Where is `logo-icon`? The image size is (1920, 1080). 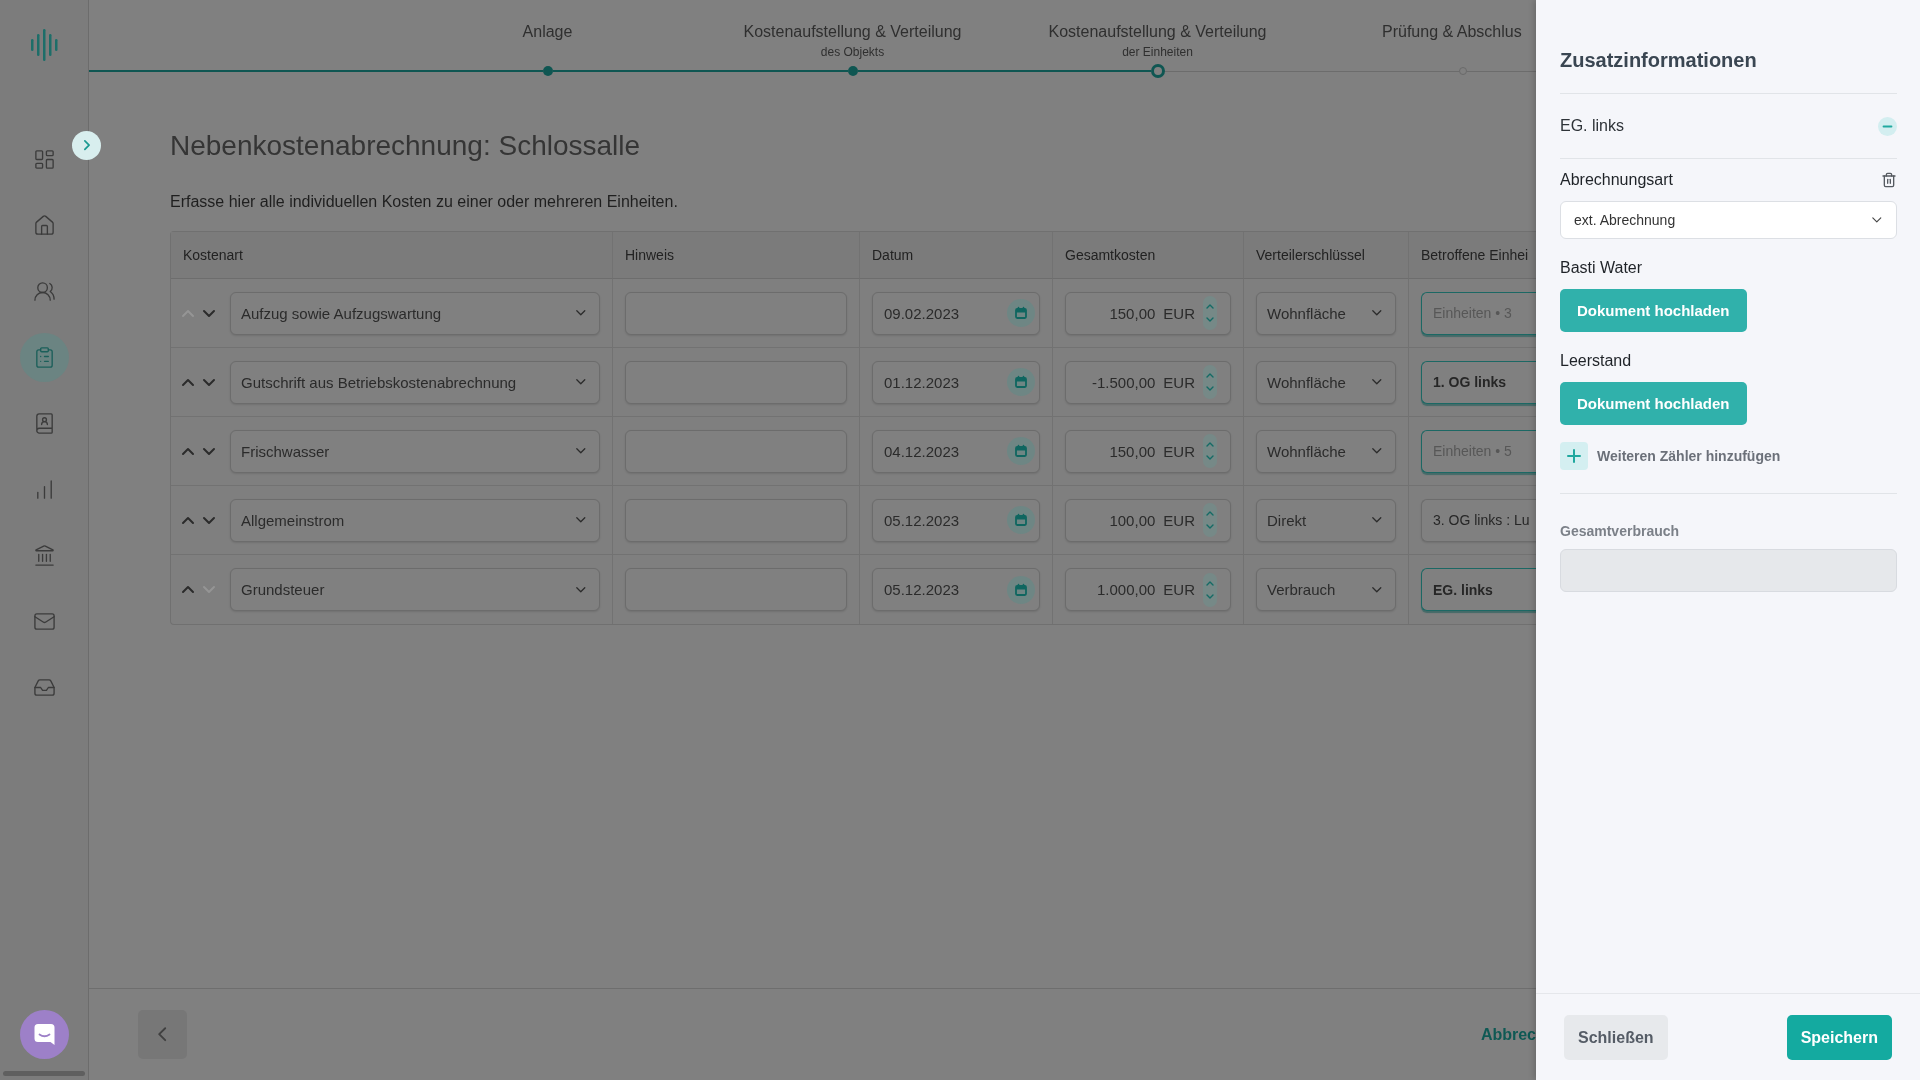 logo-icon is located at coordinates (44, 45).